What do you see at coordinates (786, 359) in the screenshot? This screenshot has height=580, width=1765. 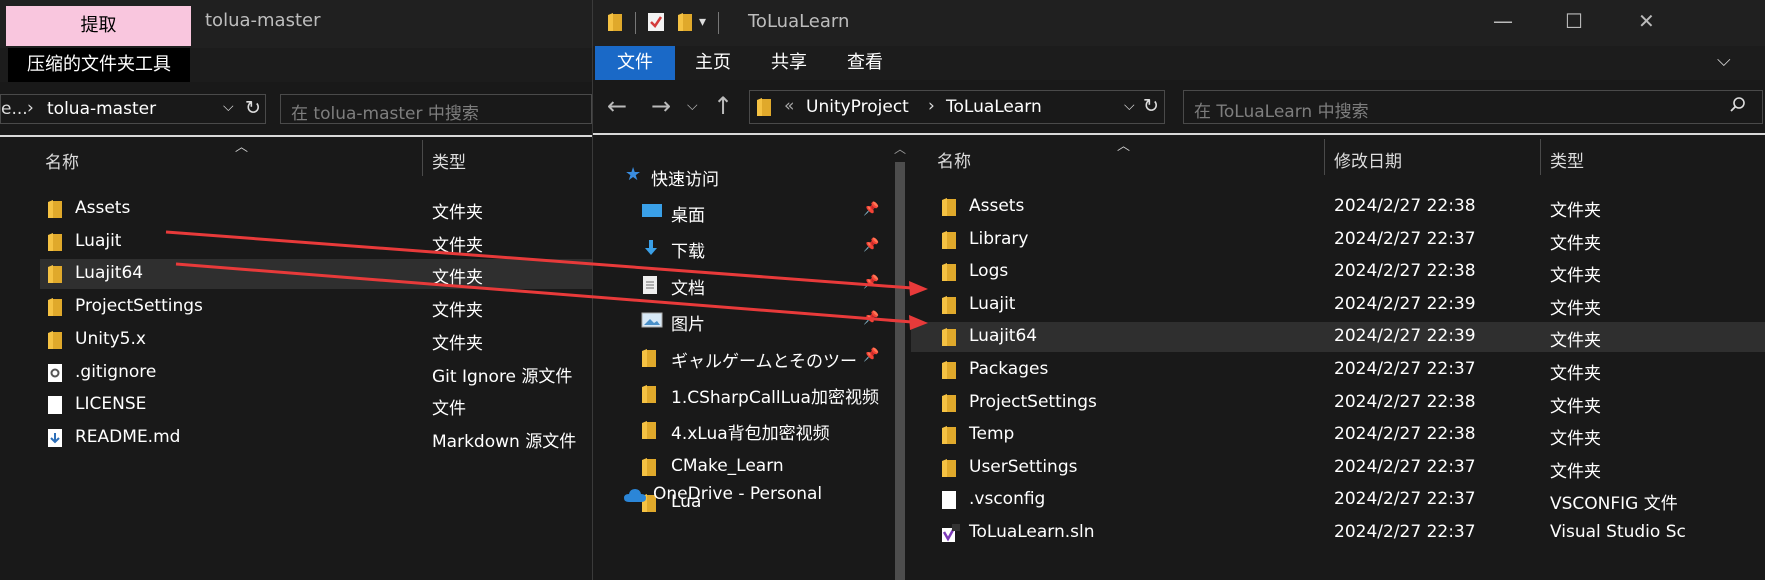 I see `nav-item: ギャルゲームとそのツー 📌` at bounding box center [786, 359].